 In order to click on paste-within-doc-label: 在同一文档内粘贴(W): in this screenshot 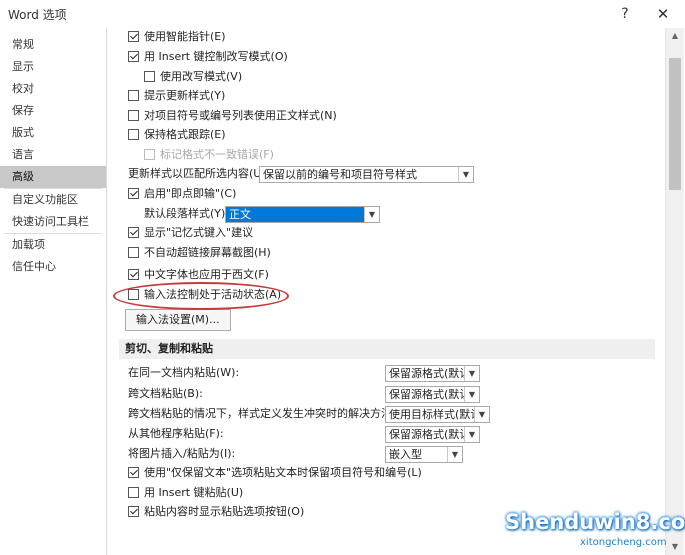, I will do `click(184, 372)`.